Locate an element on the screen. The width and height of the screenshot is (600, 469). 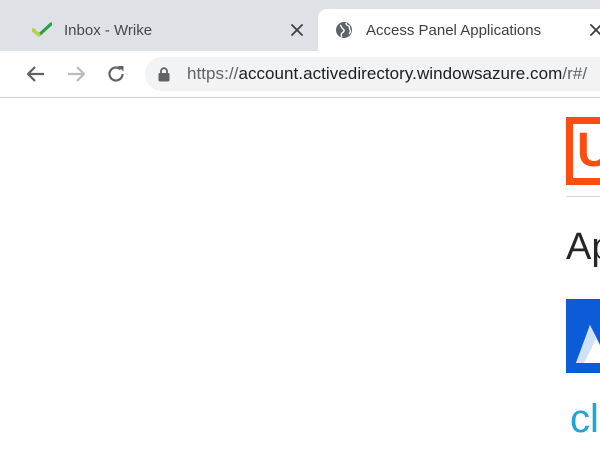
url-scheme: https:// is located at coordinates (213, 73).